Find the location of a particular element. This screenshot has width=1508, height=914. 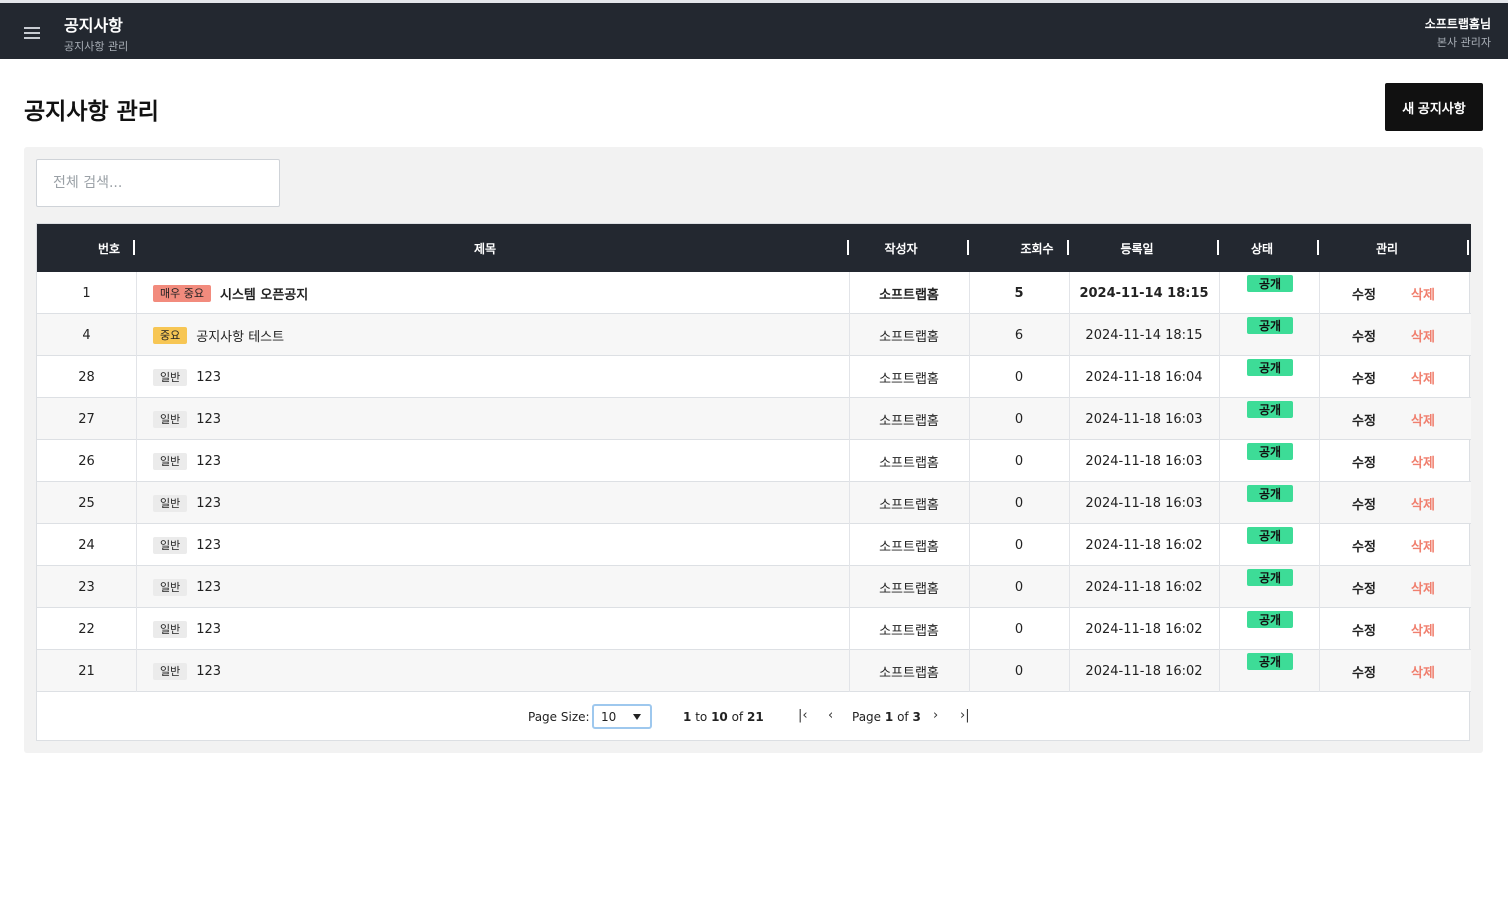

range-from: 1 is located at coordinates (687, 717).